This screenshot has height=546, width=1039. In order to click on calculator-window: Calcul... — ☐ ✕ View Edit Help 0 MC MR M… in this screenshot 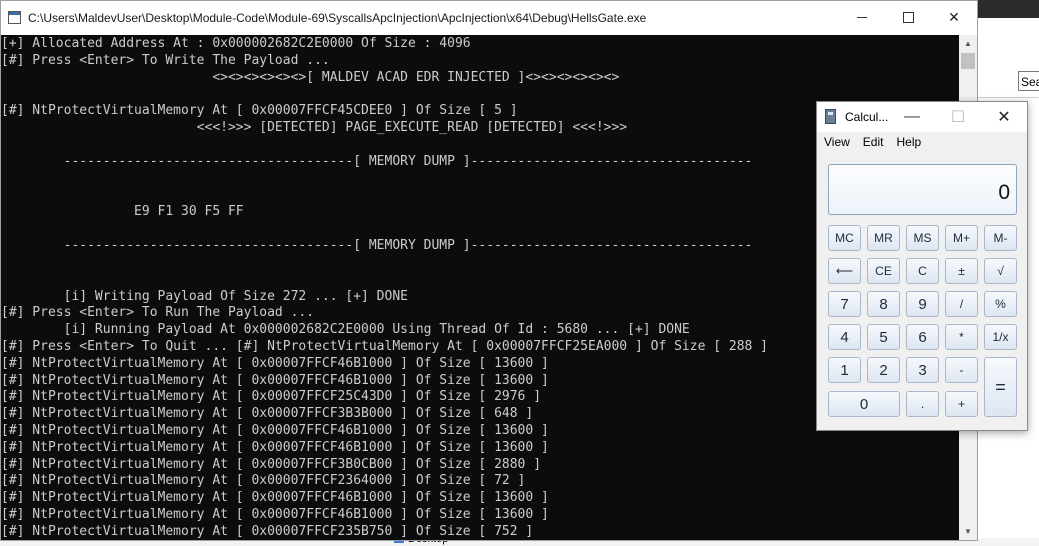, I will do `click(922, 266)`.